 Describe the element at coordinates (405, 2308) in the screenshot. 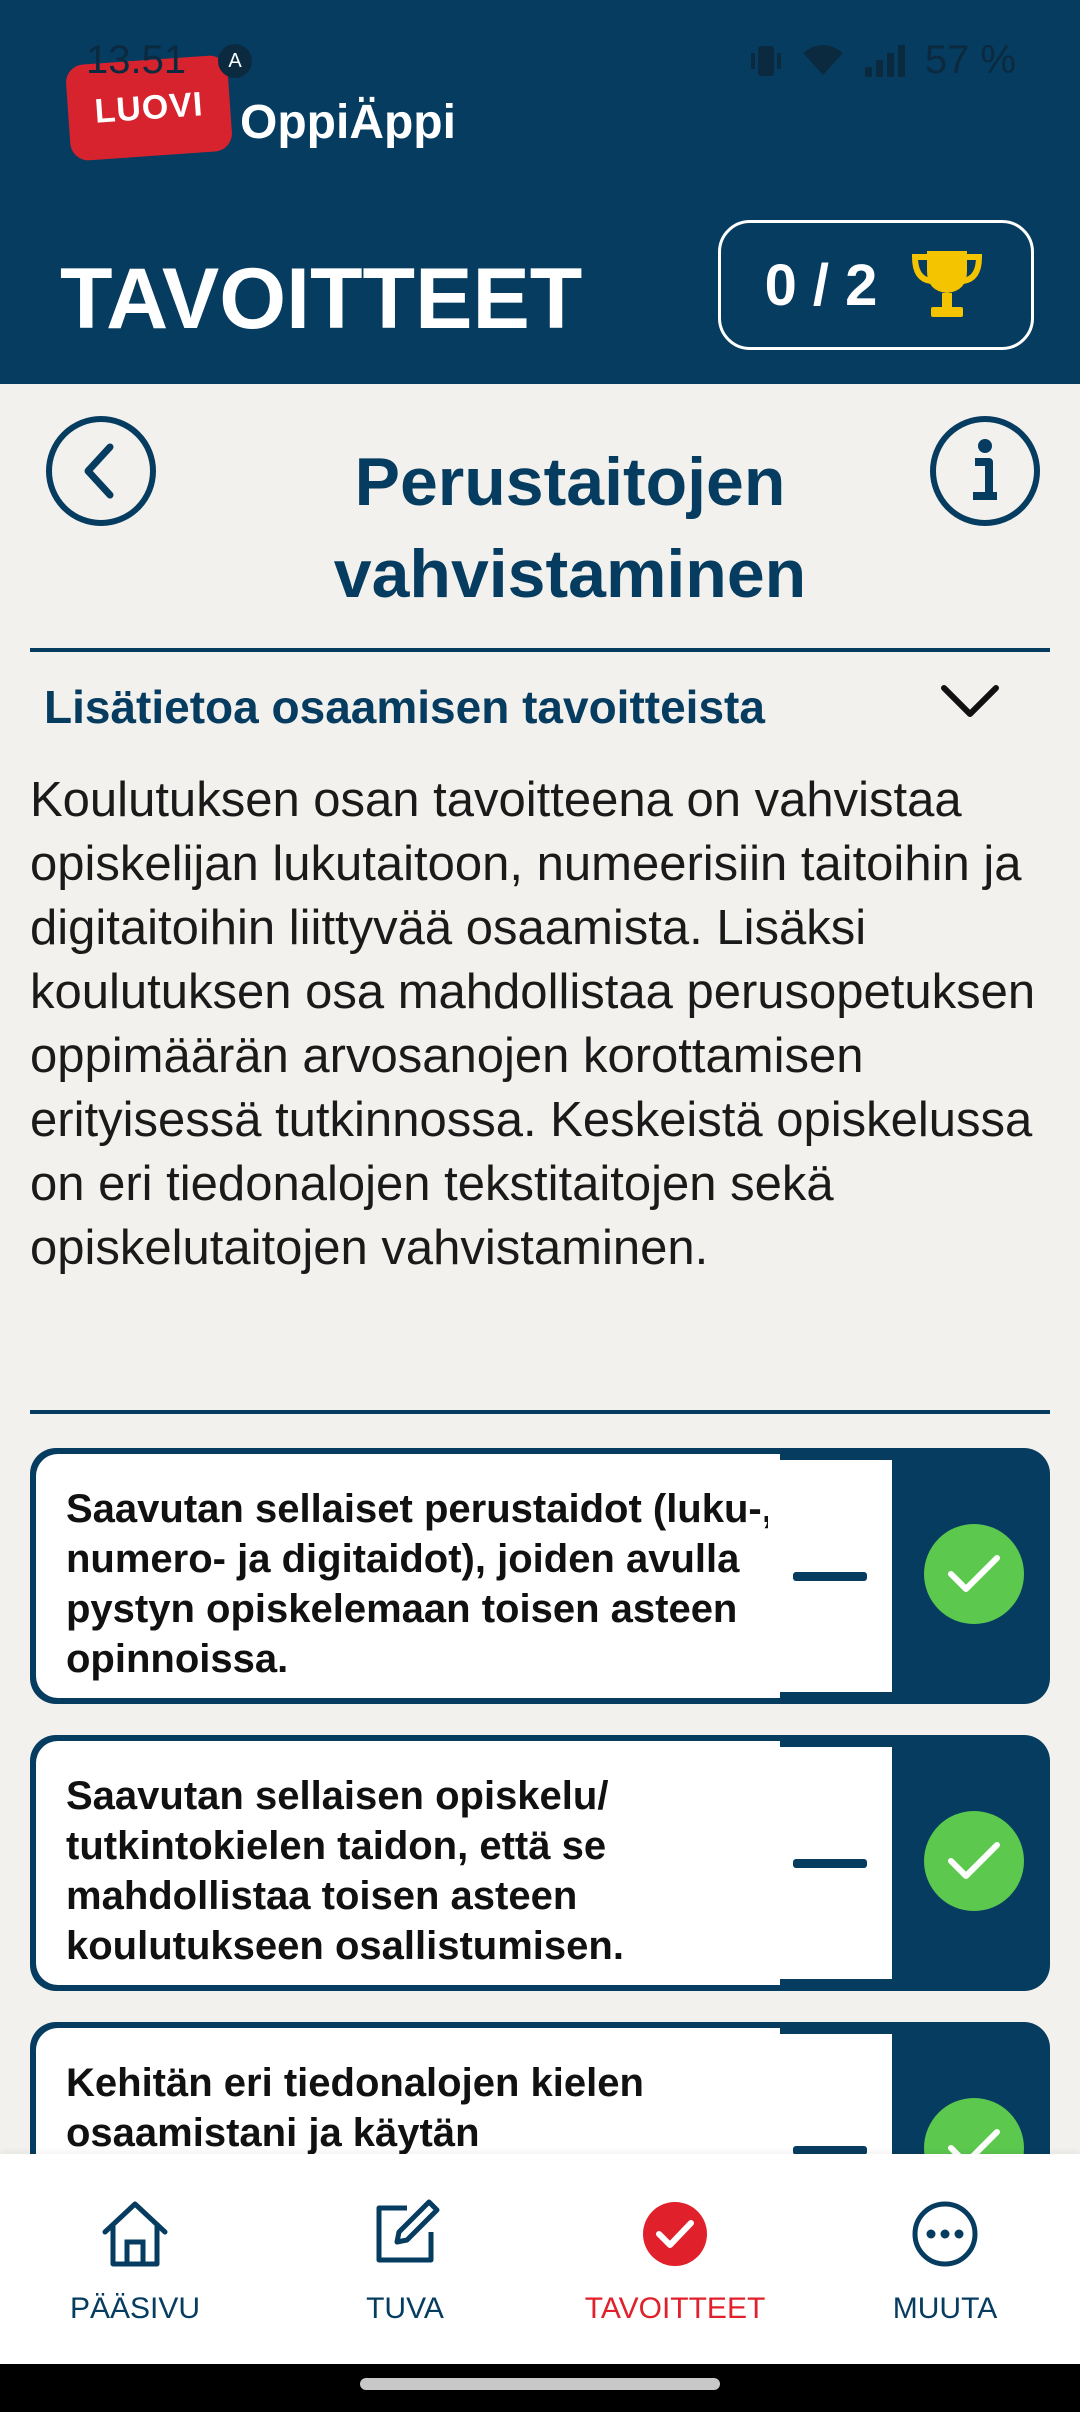

I see `nav-label-tuva: TUVA` at that location.